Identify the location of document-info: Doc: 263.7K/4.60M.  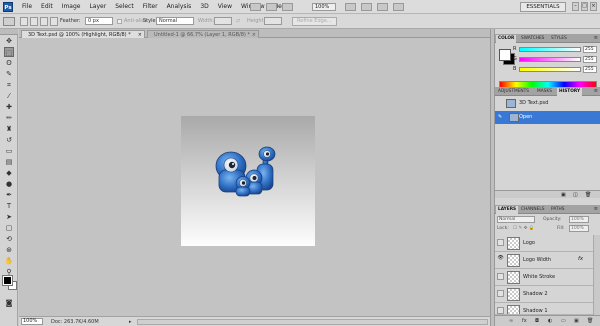
(75, 322).